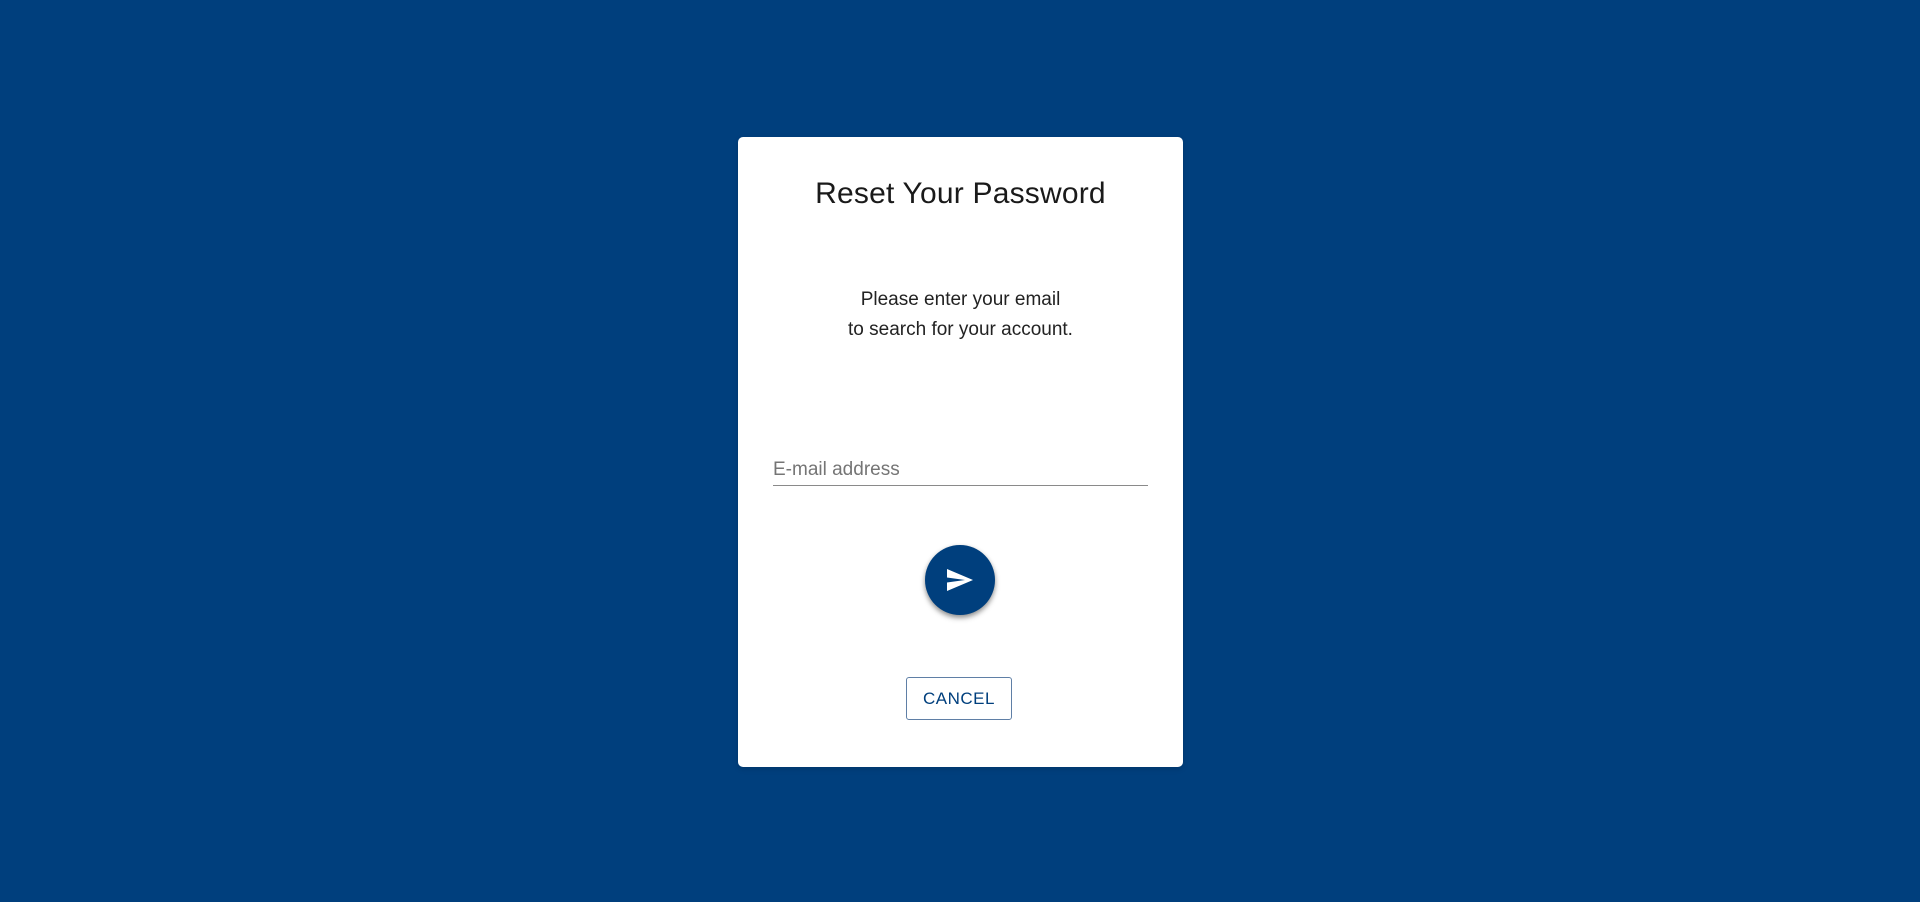 Image resolution: width=1920 pixels, height=902 pixels. What do you see at coordinates (960, 329) in the screenshot?
I see `instructions-line-2: to search for your account.` at bounding box center [960, 329].